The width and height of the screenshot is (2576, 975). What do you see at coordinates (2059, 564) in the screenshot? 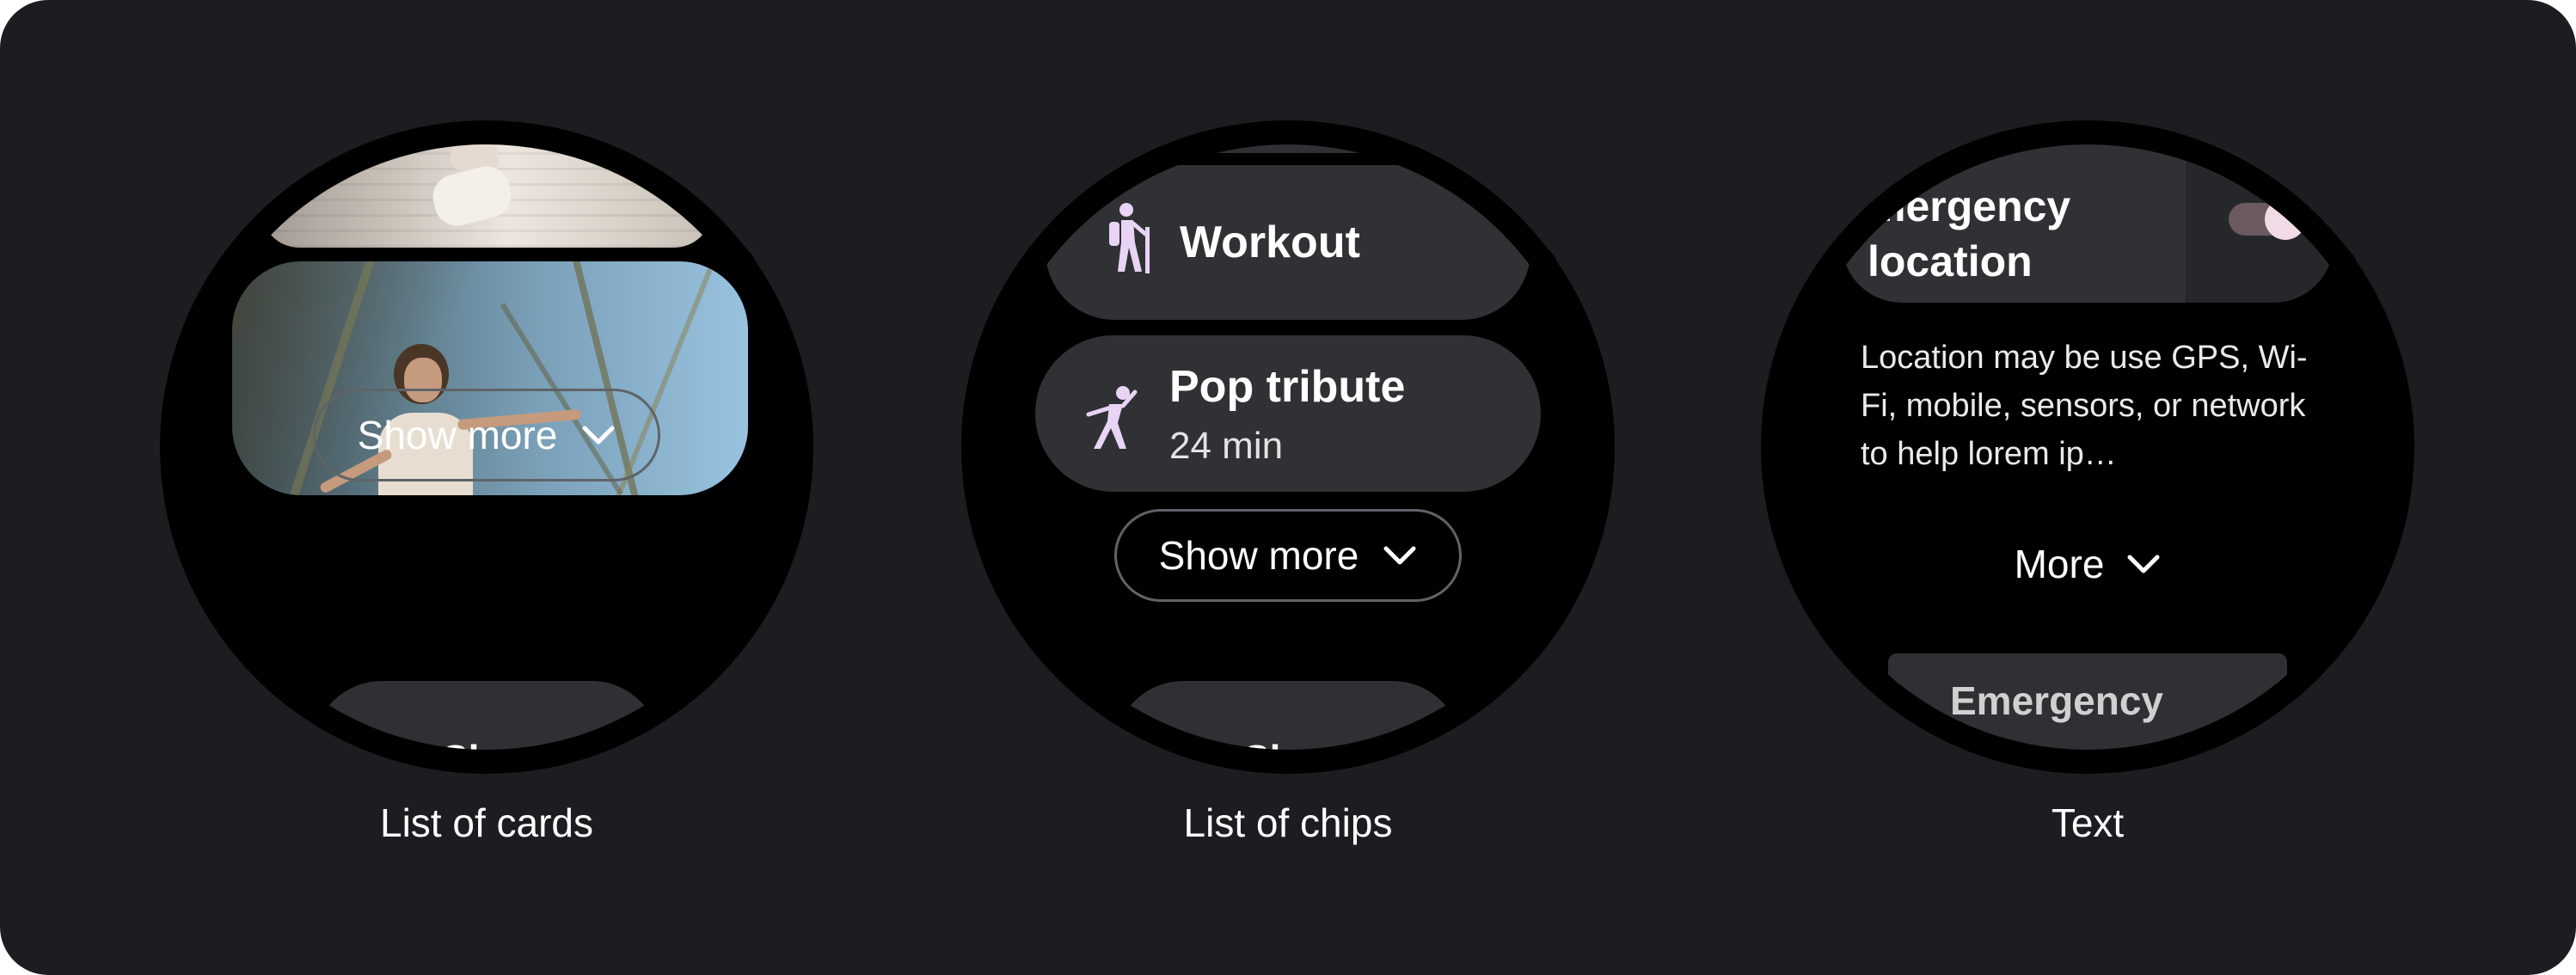
I see `more-label: More` at bounding box center [2059, 564].